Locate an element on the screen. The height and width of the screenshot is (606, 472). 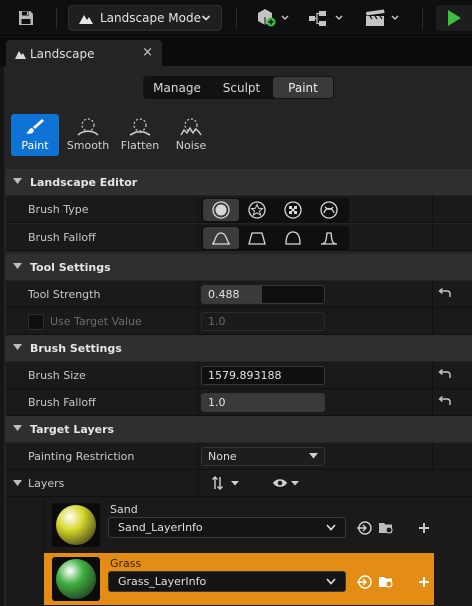
tool-strength-label: Tool Strength is located at coordinates (64, 294).